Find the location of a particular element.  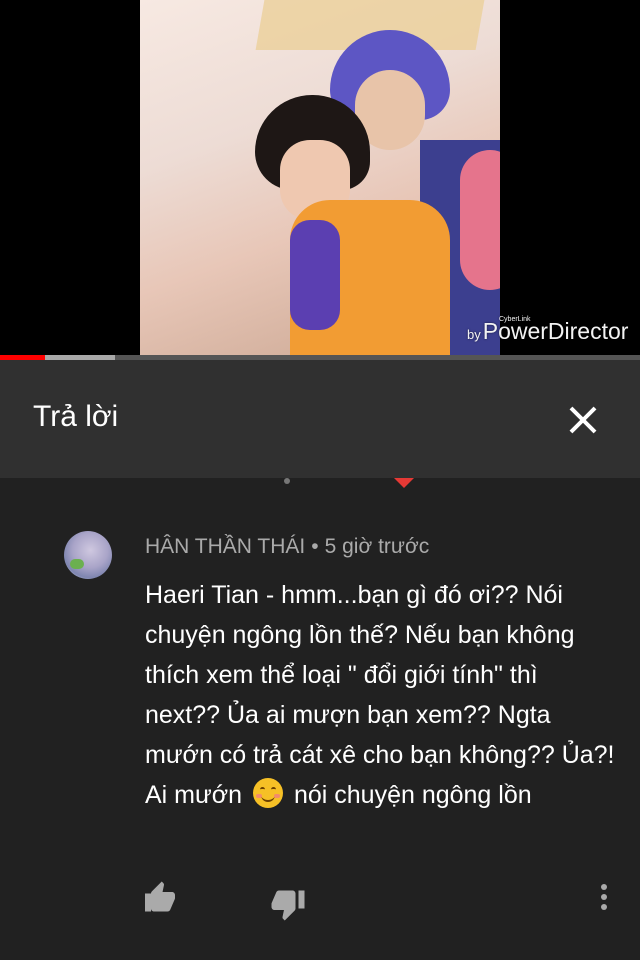

thumbs-down-icon is located at coordinates (288, 905).